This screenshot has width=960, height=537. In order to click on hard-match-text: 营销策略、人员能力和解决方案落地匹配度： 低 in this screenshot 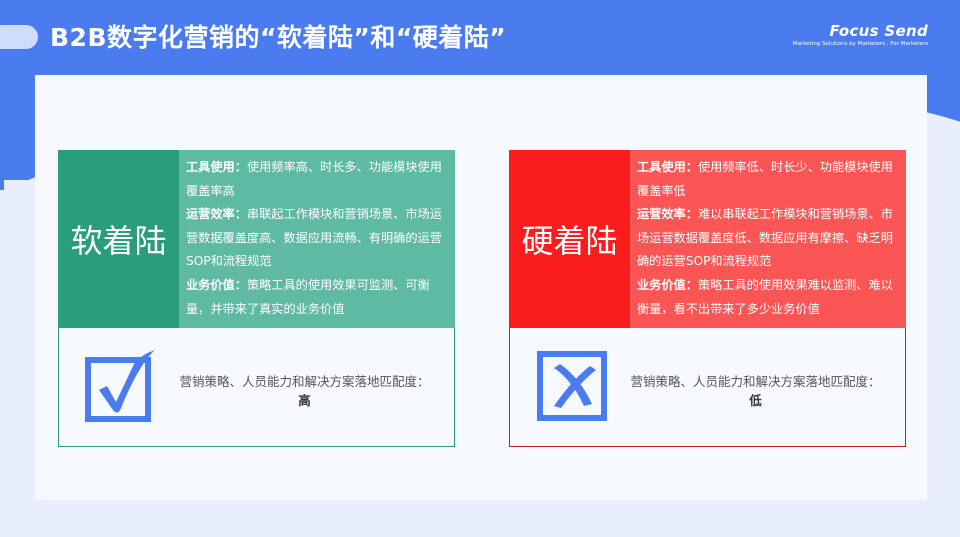, I will do `click(755, 391)`.